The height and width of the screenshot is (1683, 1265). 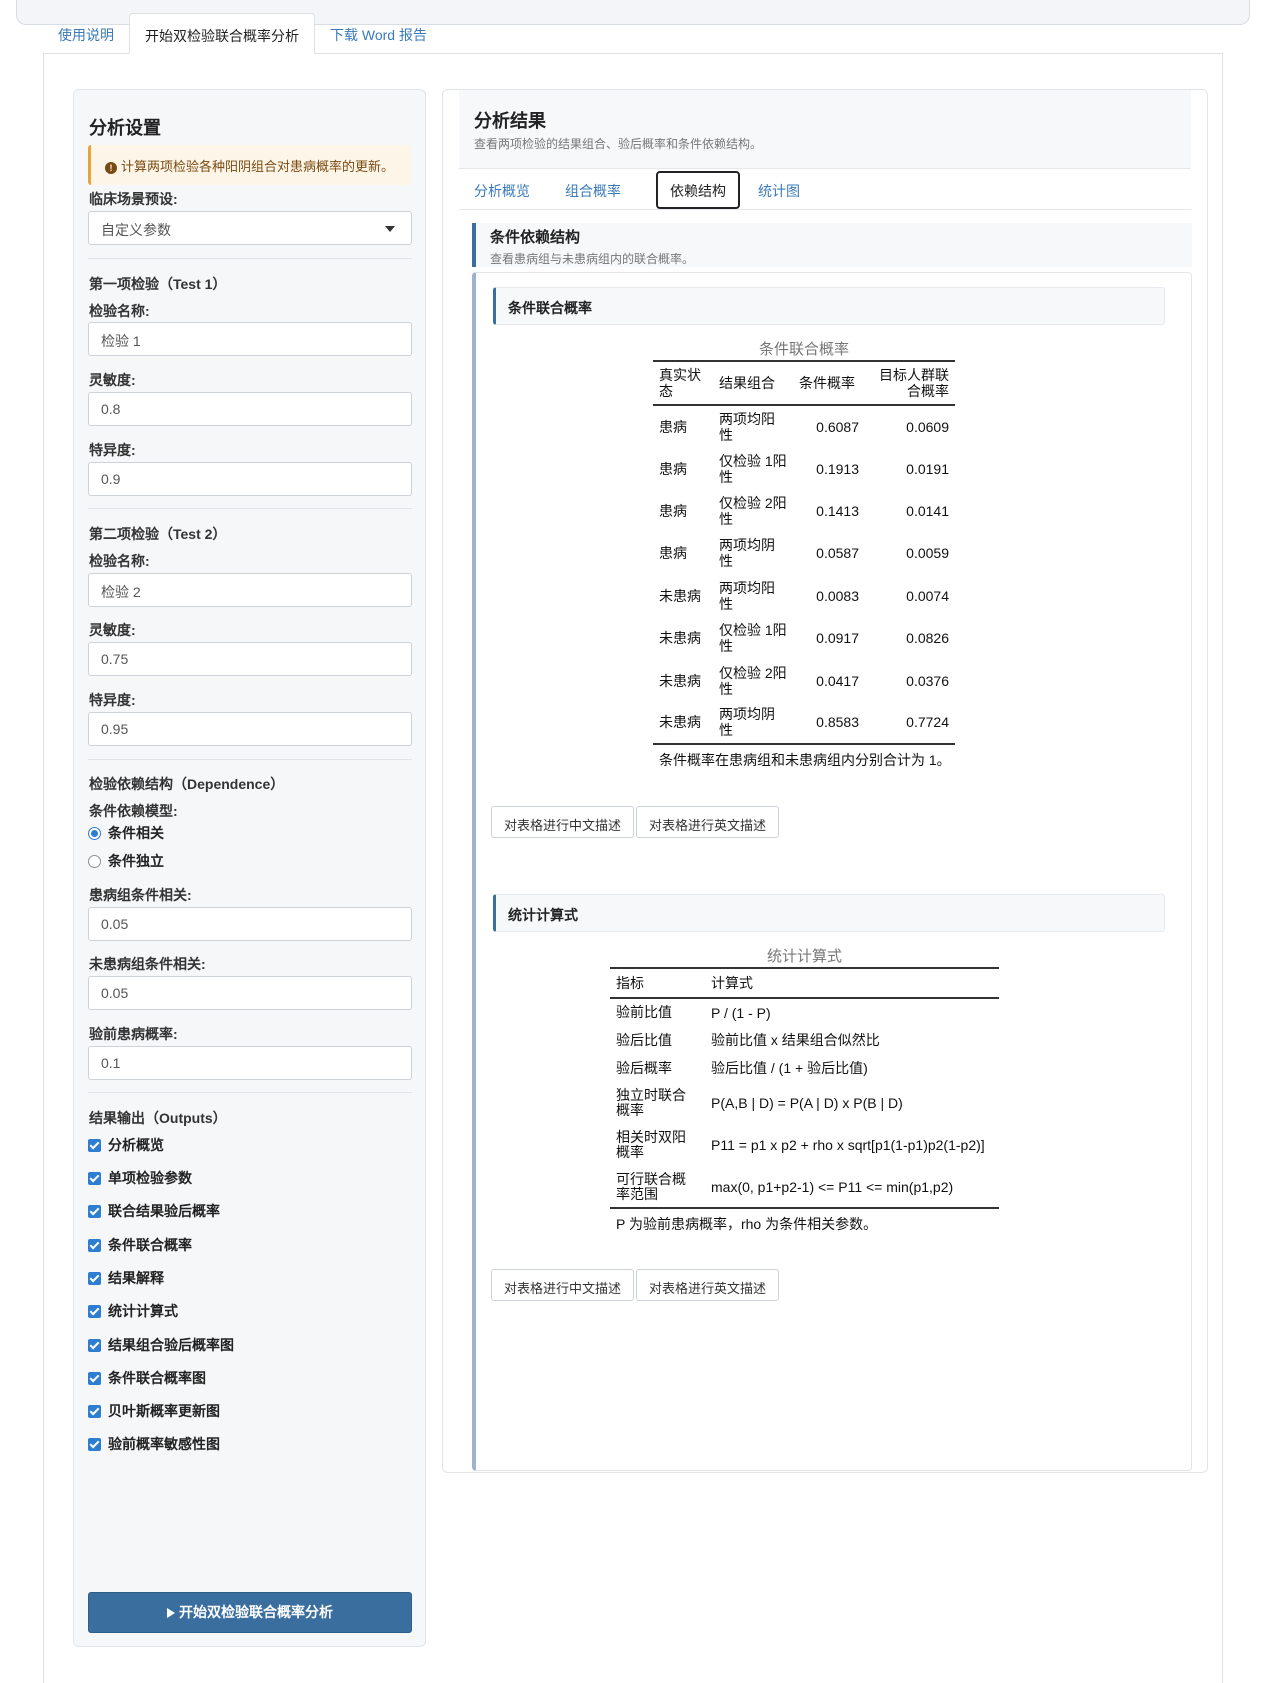 I want to click on test1-spec-input: 0.9, so click(x=250, y=479).